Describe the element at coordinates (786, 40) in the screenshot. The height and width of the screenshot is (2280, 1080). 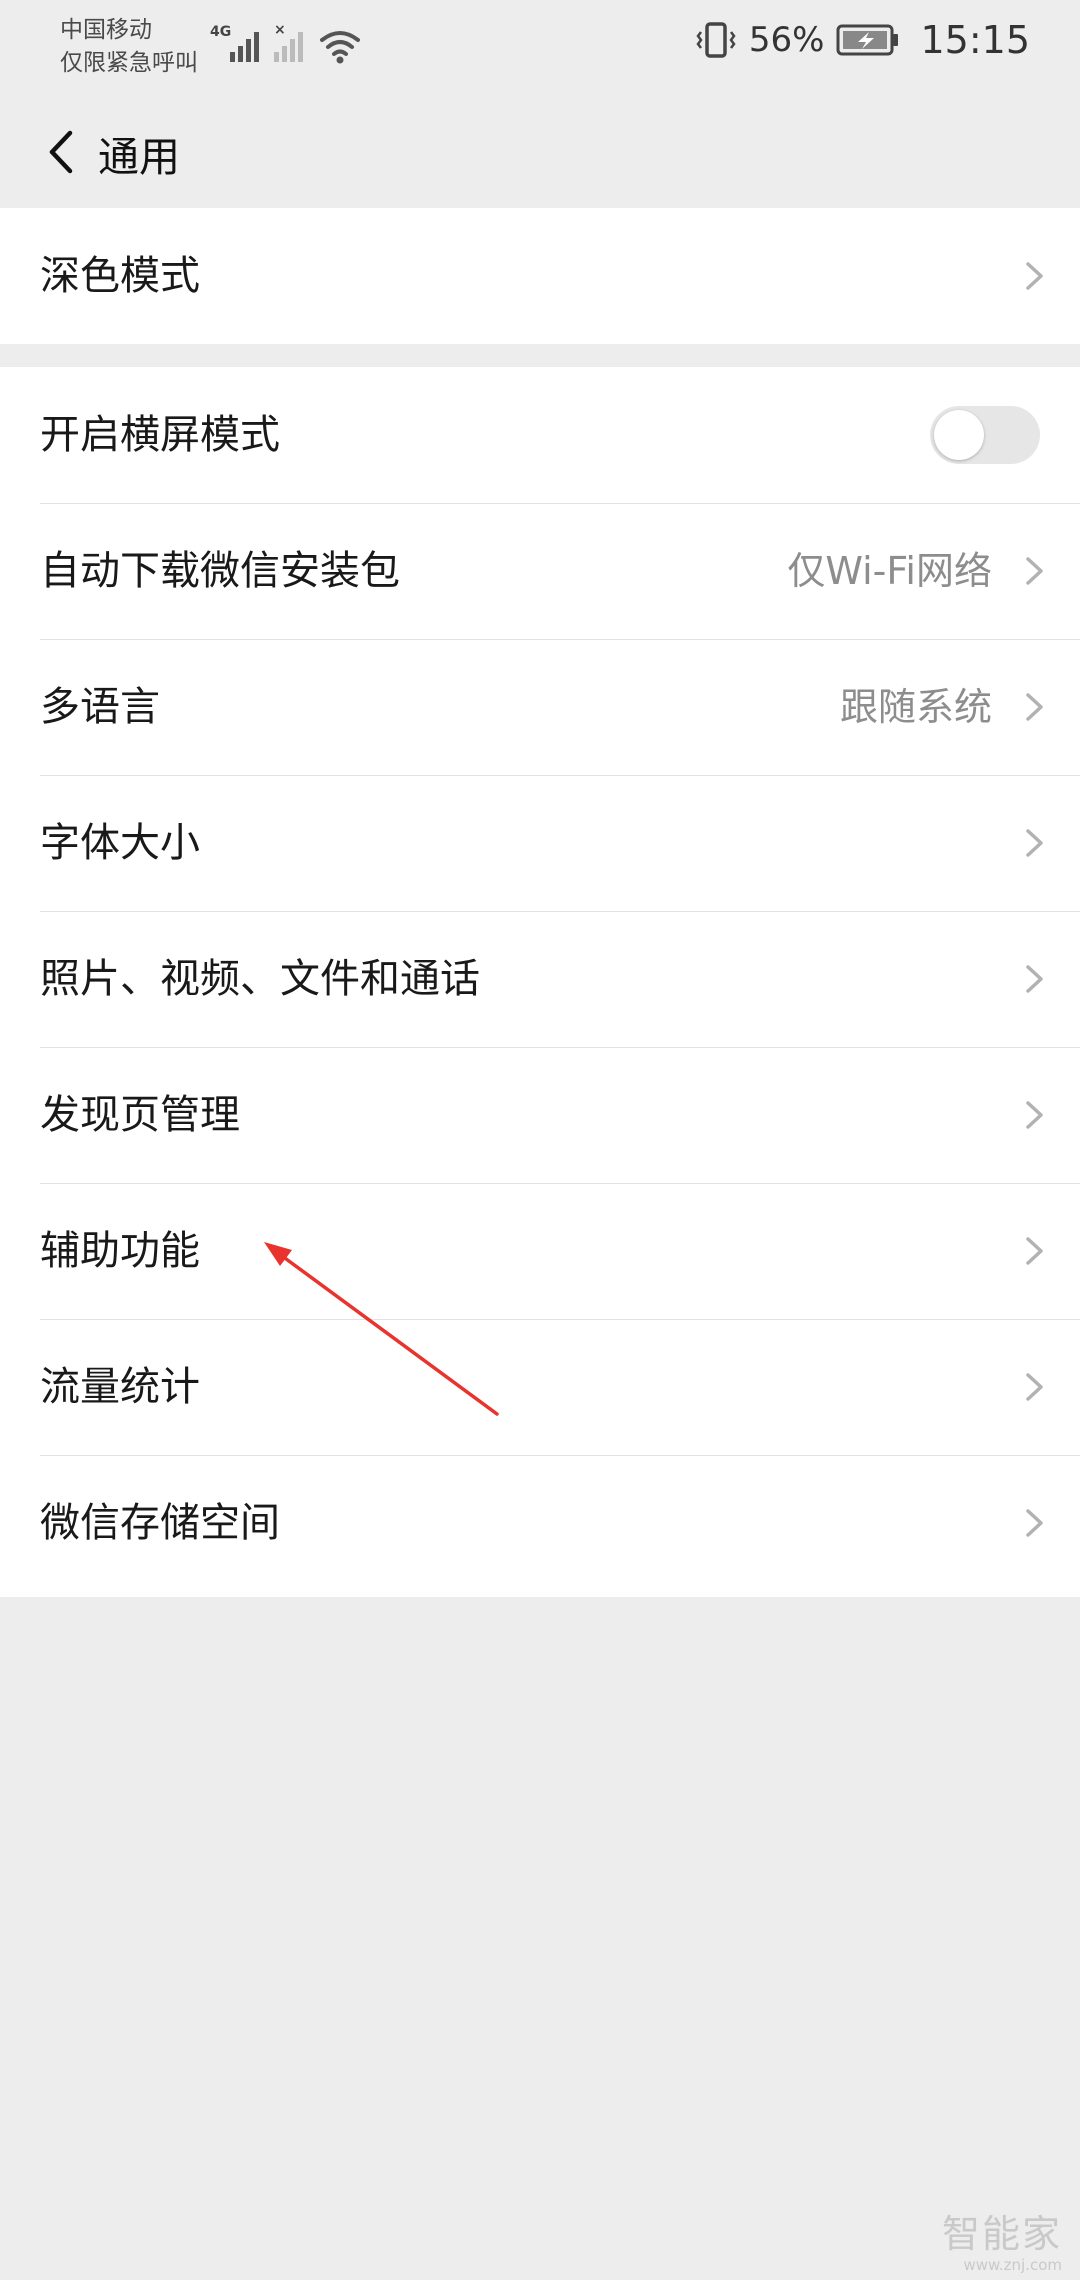
I see `battery-percent: 56%` at that location.